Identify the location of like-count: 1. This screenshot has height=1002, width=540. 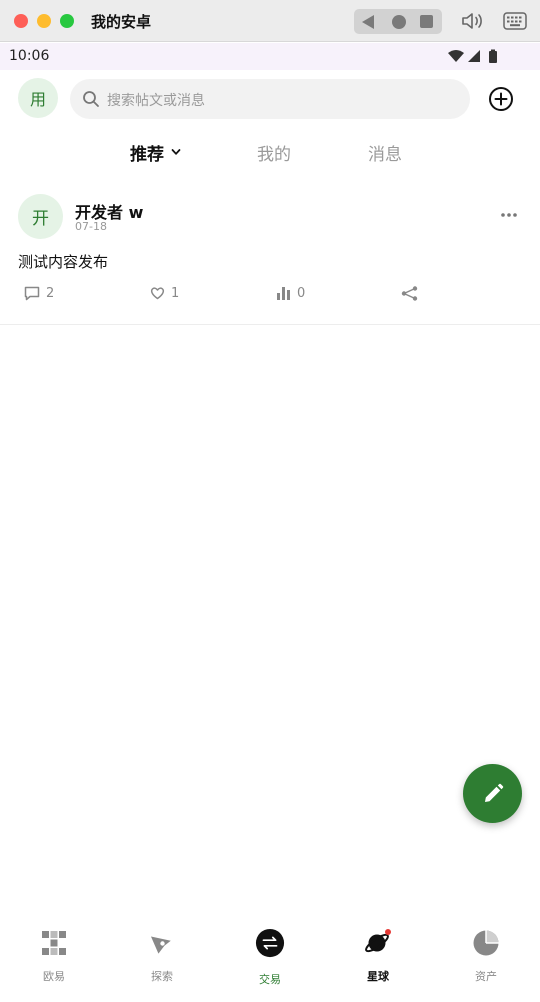
(175, 293).